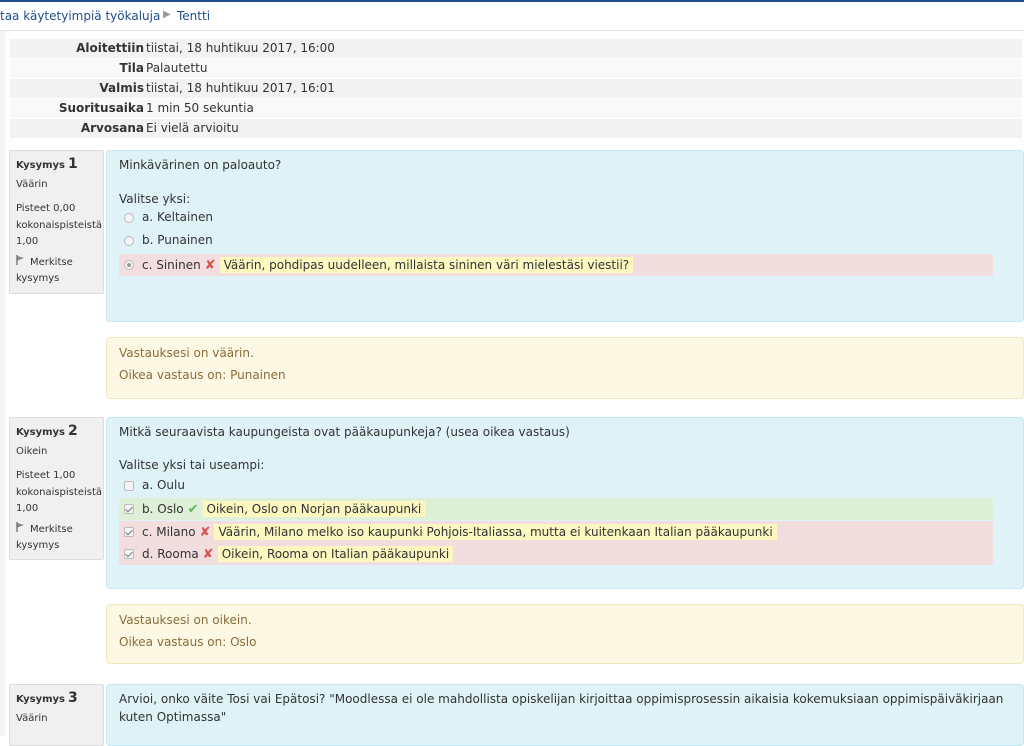 The width and height of the screenshot is (1024, 746). I want to click on question-grade: Pisteet 1,00 kokonaispisteistä 1,00, so click(59, 492).